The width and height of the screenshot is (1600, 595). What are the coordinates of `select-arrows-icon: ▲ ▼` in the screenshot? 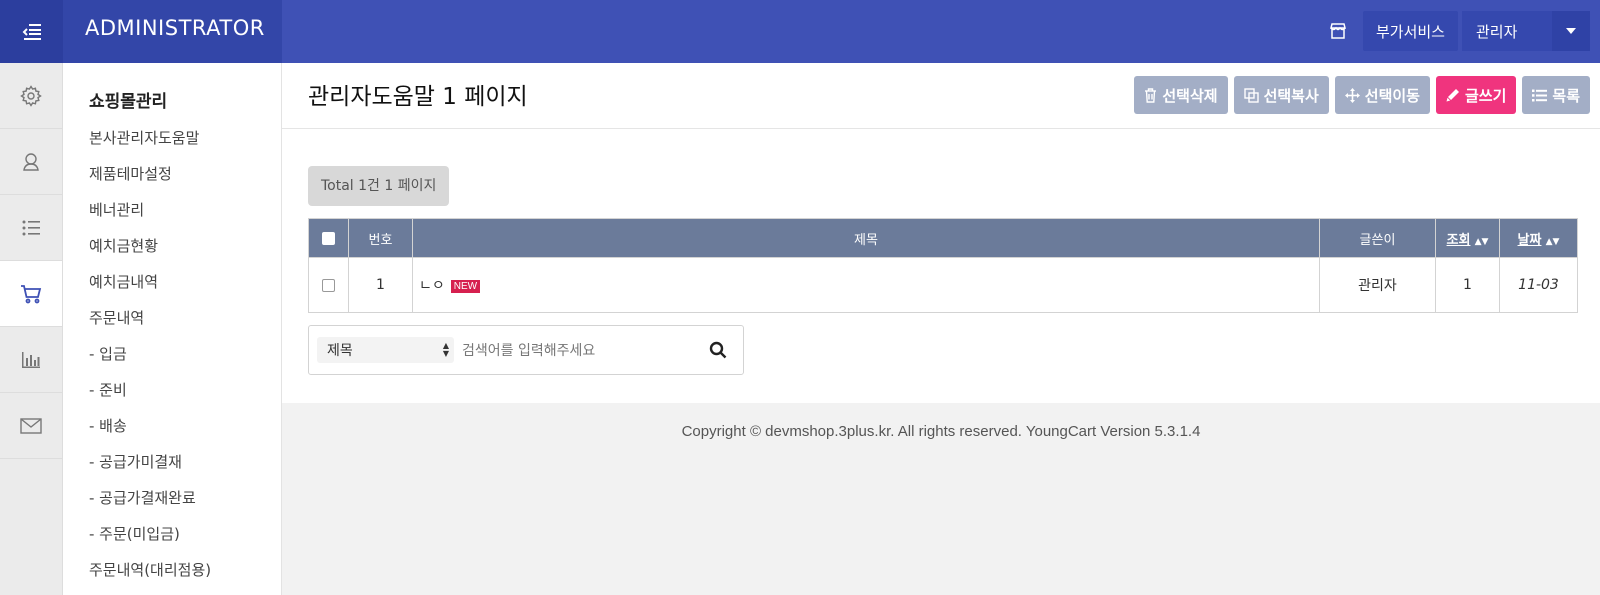 It's located at (445, 349).